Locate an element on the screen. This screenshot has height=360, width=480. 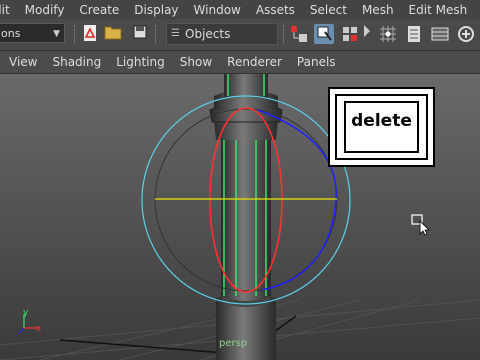
selection-mask-label: Objects is located at coordinates (208, 34).